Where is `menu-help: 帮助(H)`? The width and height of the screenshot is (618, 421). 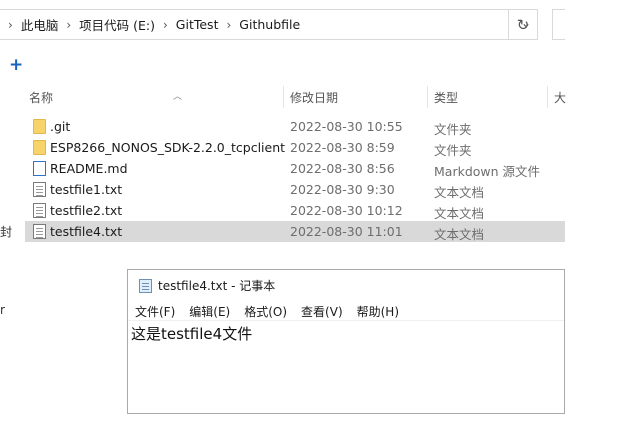 menu-help: 帮助(H) is located at coordinates (378, 311).